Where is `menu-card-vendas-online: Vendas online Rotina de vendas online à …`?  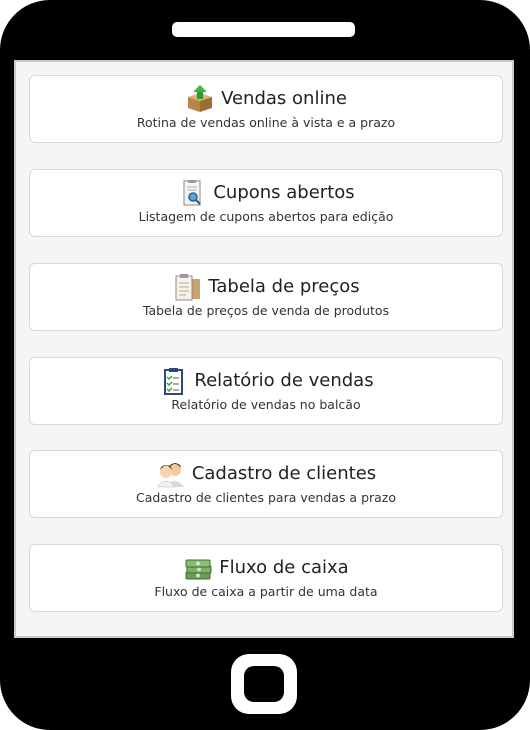 menu-card-vendas-online: Vendas online Rotina de vendas online à … is located at coordinates (266, 109).